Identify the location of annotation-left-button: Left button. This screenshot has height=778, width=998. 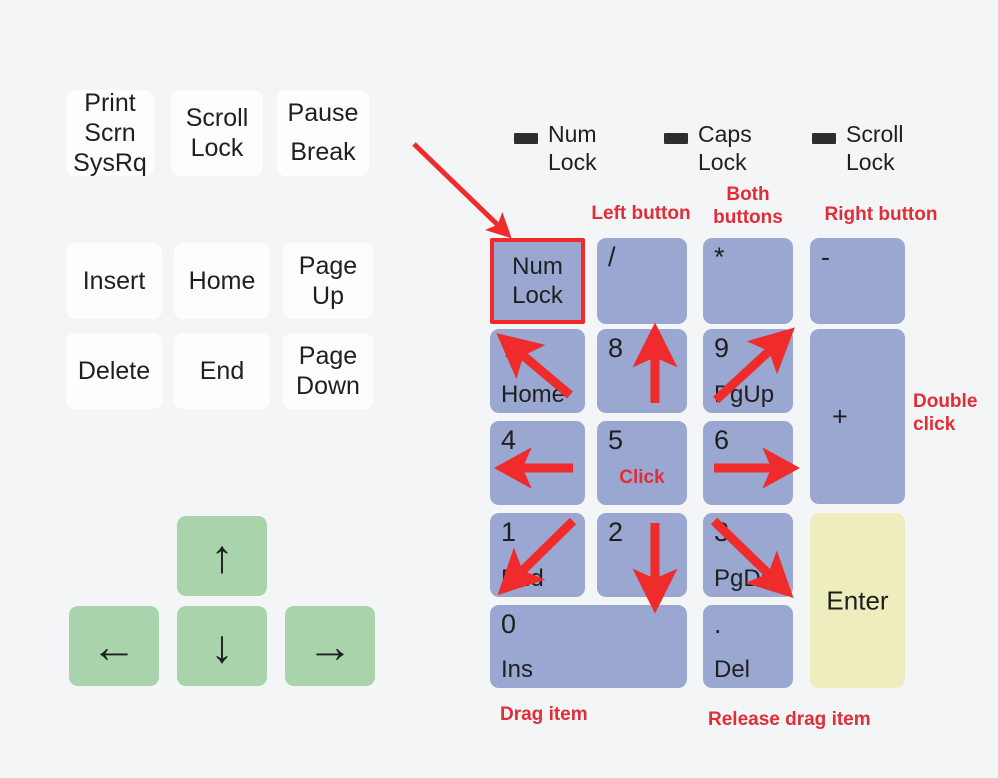
(641, 213).